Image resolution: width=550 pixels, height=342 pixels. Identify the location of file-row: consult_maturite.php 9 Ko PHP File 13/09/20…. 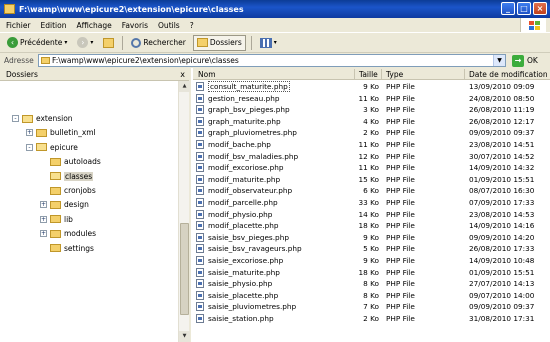
(371, 87).